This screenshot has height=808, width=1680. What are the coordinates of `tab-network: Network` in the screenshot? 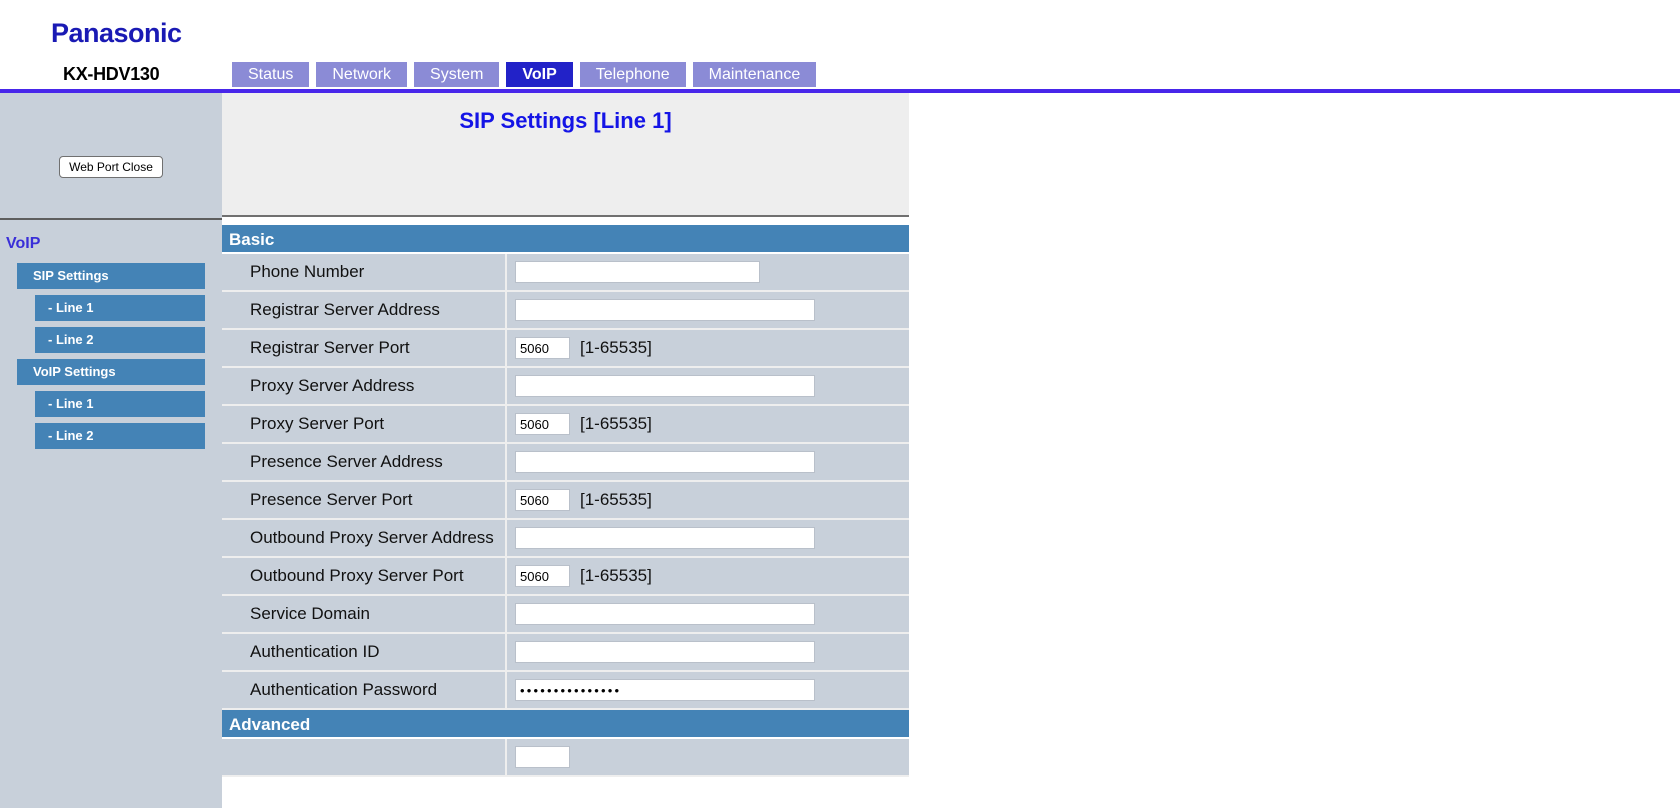 It's located at (362, 74).